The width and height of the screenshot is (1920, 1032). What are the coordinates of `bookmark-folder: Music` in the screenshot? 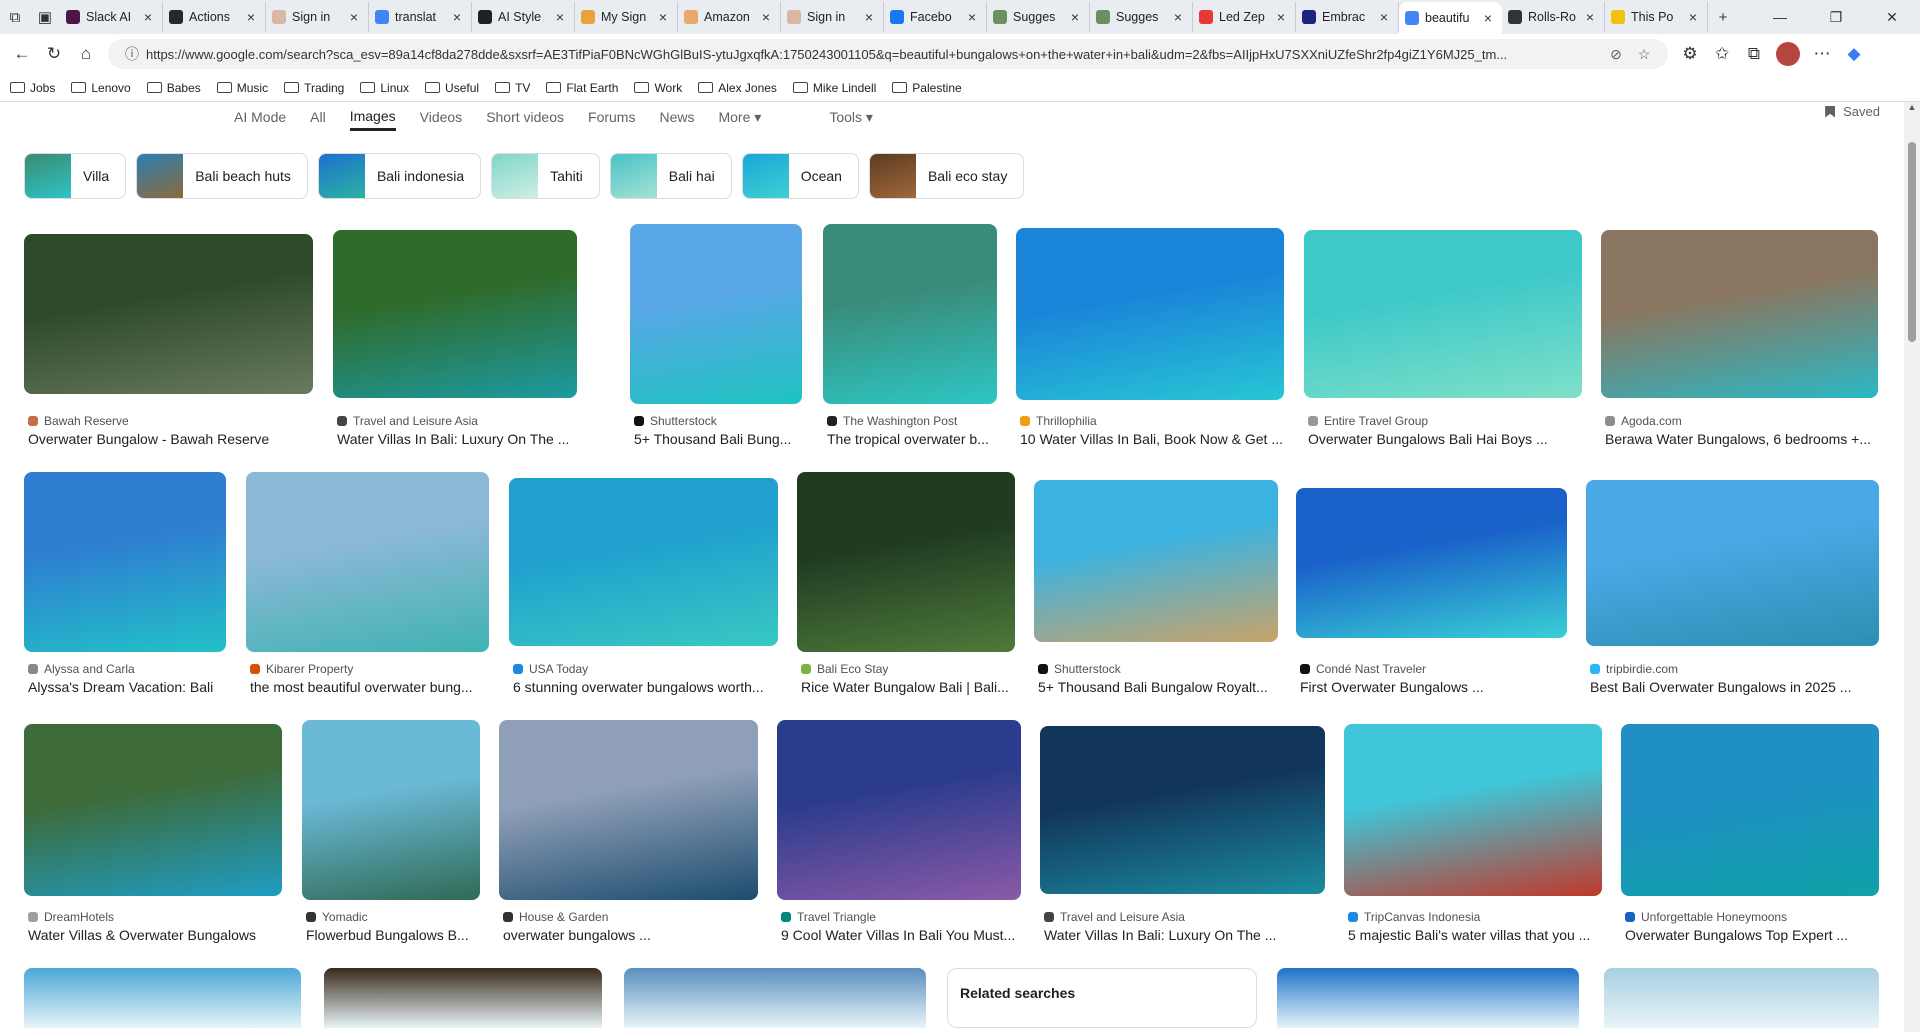 It's located at (242, 88).